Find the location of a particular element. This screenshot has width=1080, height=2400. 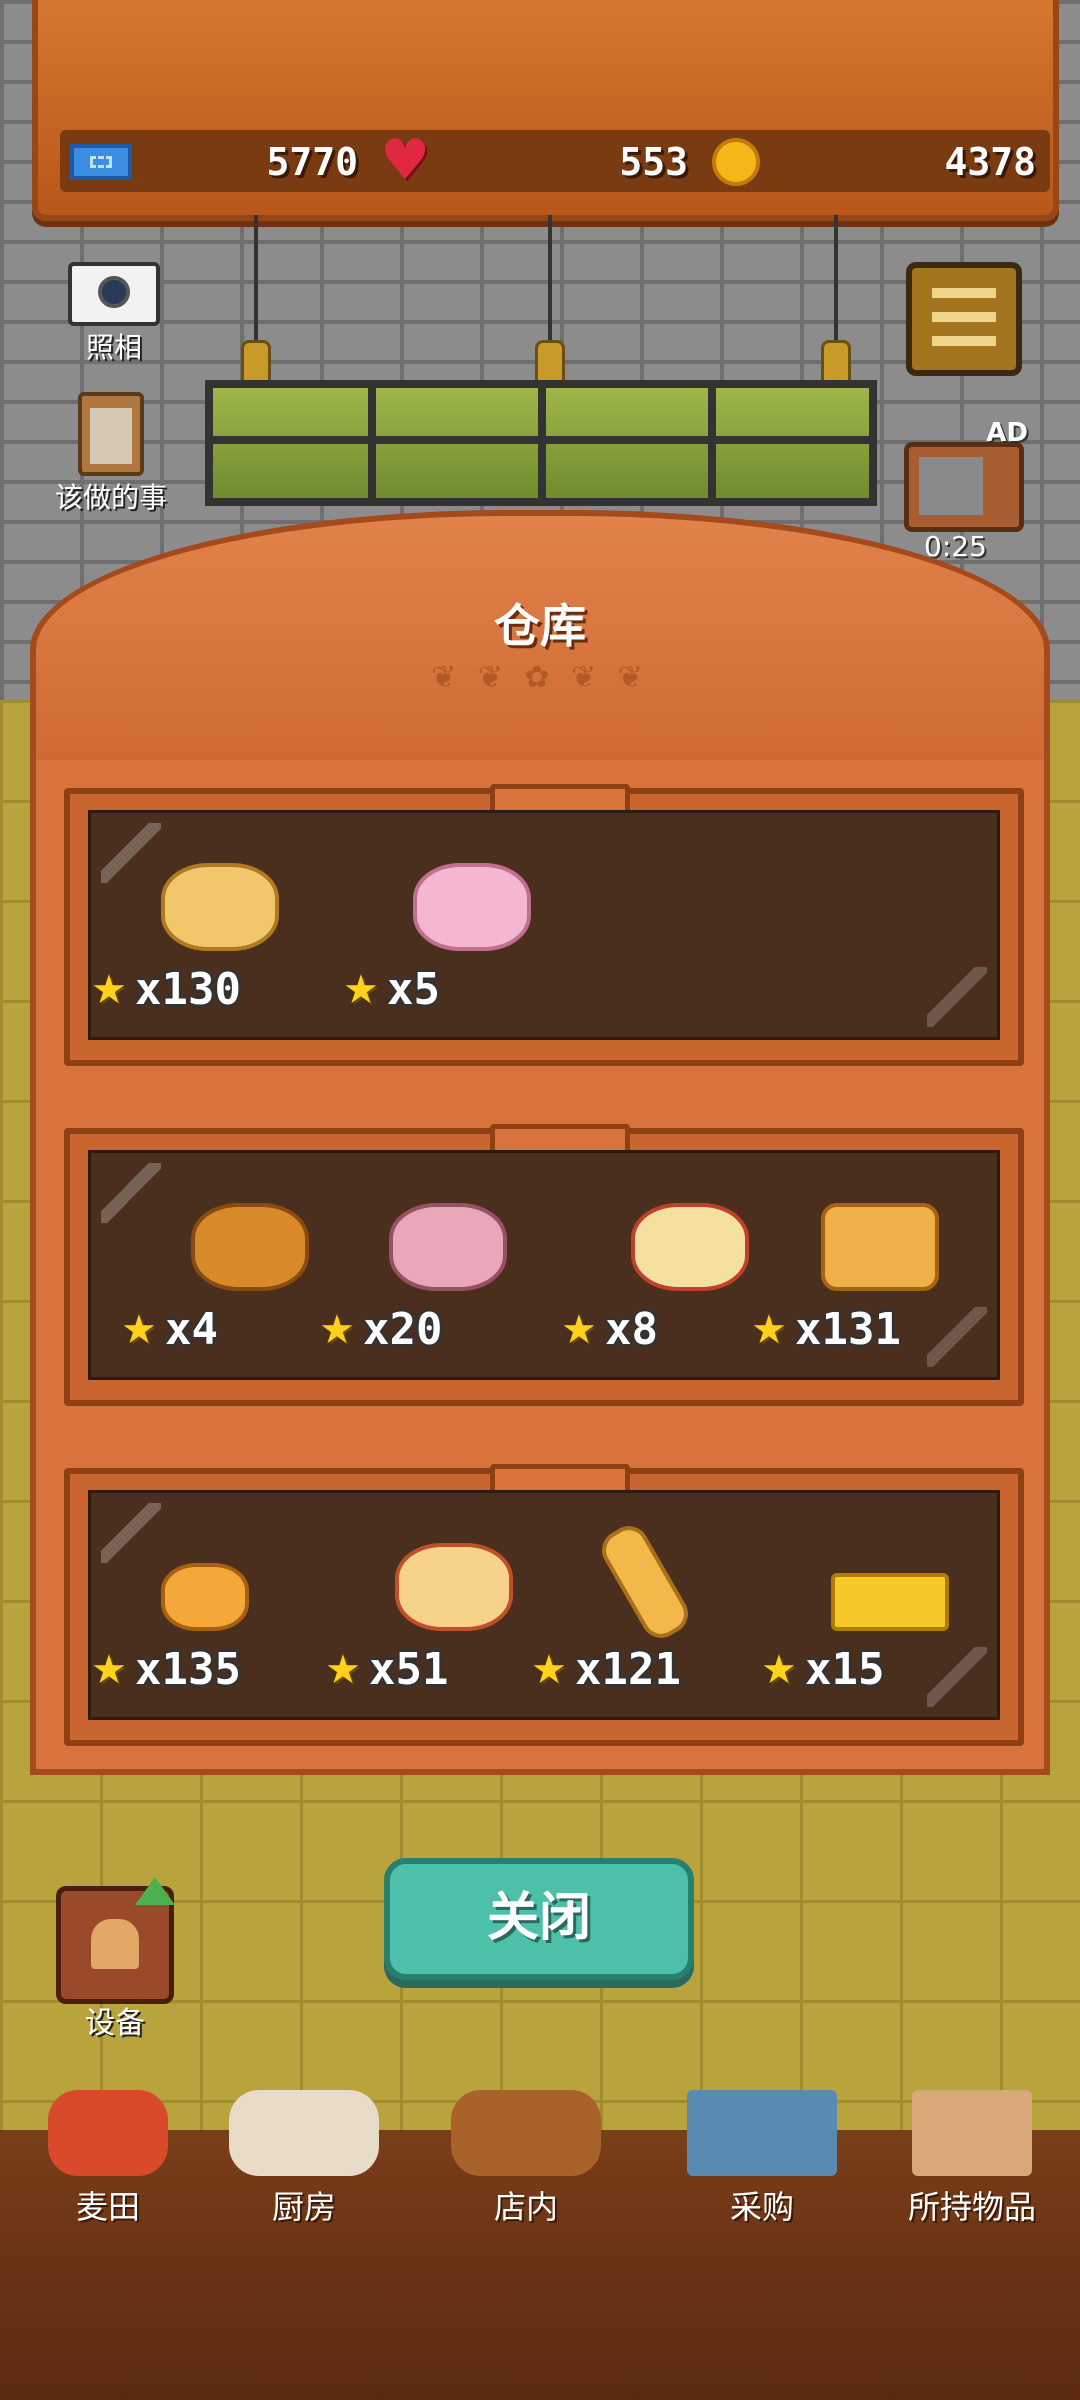

herb-bread-icon is located at coordinates (250, 1247).